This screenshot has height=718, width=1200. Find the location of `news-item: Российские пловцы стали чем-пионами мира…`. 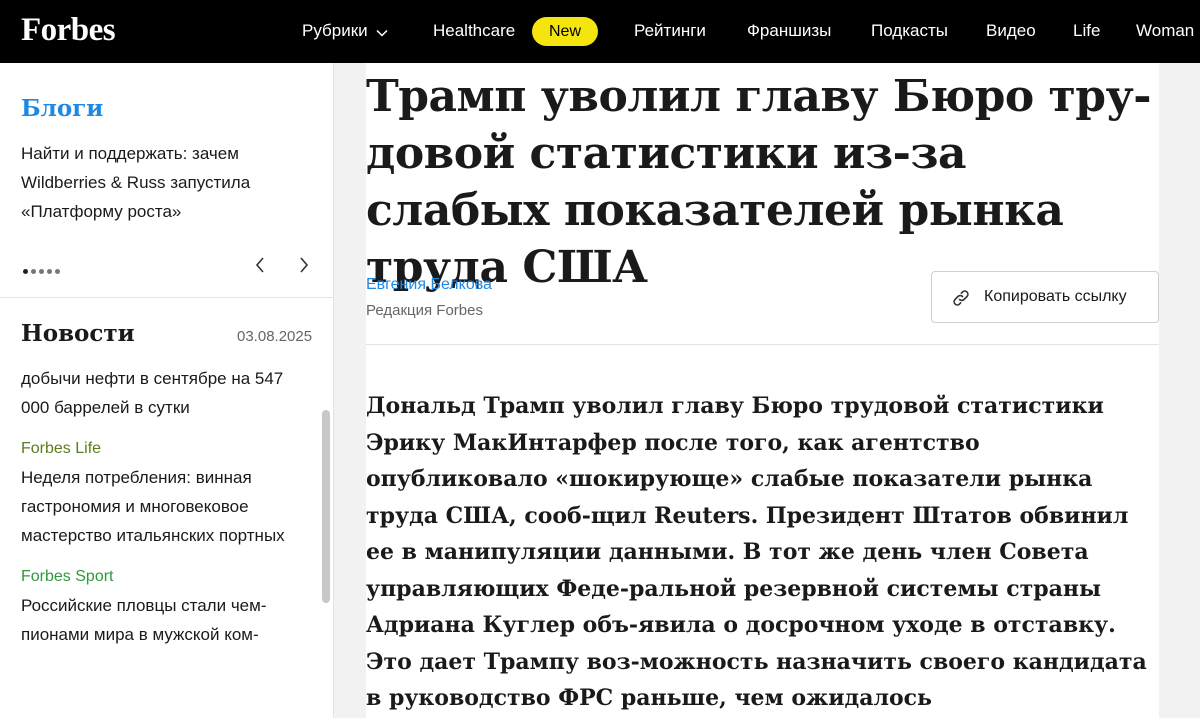

news-item: Российские пловцы стали чем-пионами мира… is located at coordinates (166, 620).